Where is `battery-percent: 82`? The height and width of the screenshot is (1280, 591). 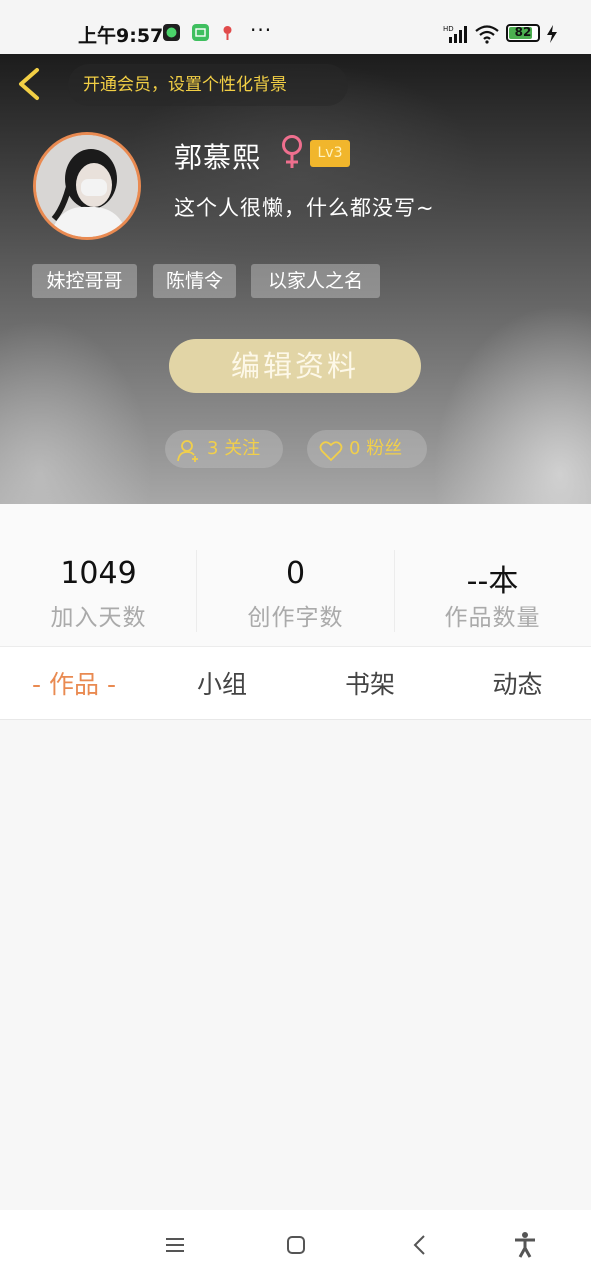 battery-percent: 82 is located at coordinates (523, 32).